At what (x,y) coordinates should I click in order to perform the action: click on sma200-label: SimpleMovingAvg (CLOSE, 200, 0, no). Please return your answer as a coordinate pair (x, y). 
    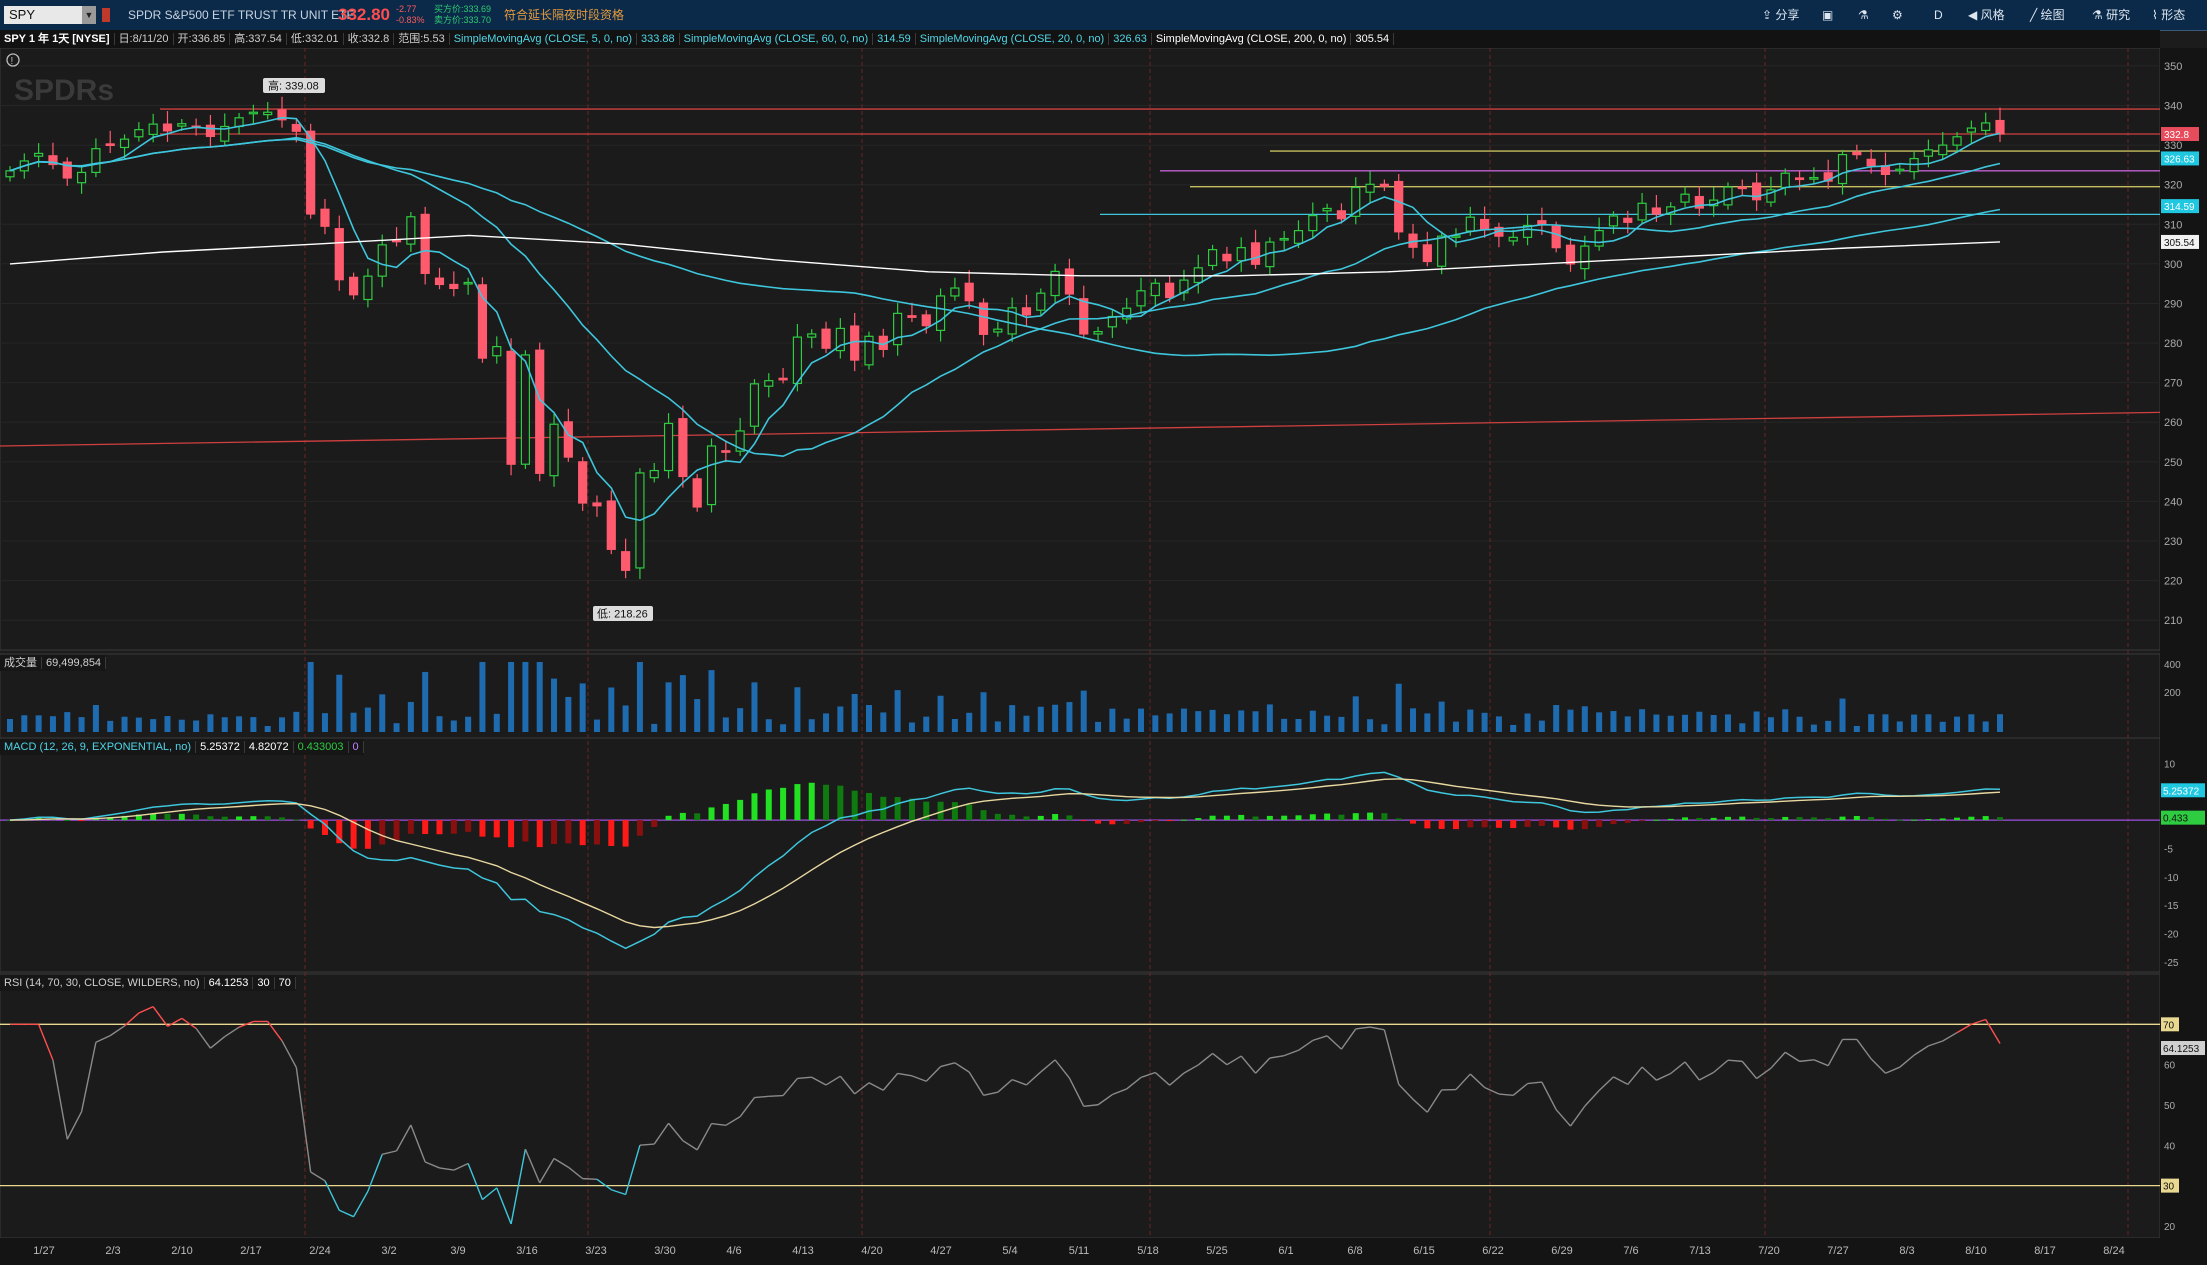
    Looking at the image, I should click on (1251, 39).